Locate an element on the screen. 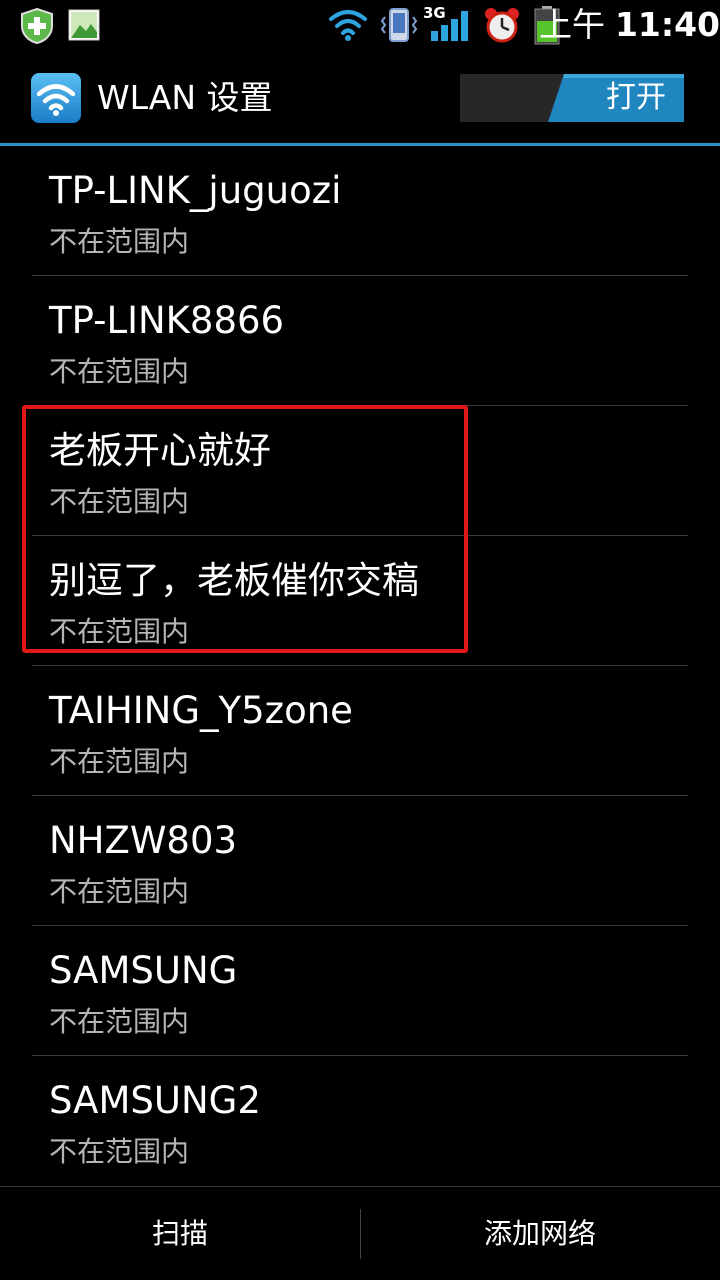 The image size is (720, 1280). status-clock: 上午 11:40 is located at coordinates (629, 25).